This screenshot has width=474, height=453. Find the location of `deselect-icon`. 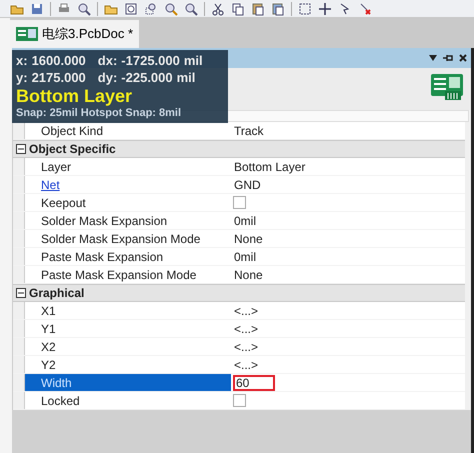

deselect-icon is located at coordinates (365, 9).